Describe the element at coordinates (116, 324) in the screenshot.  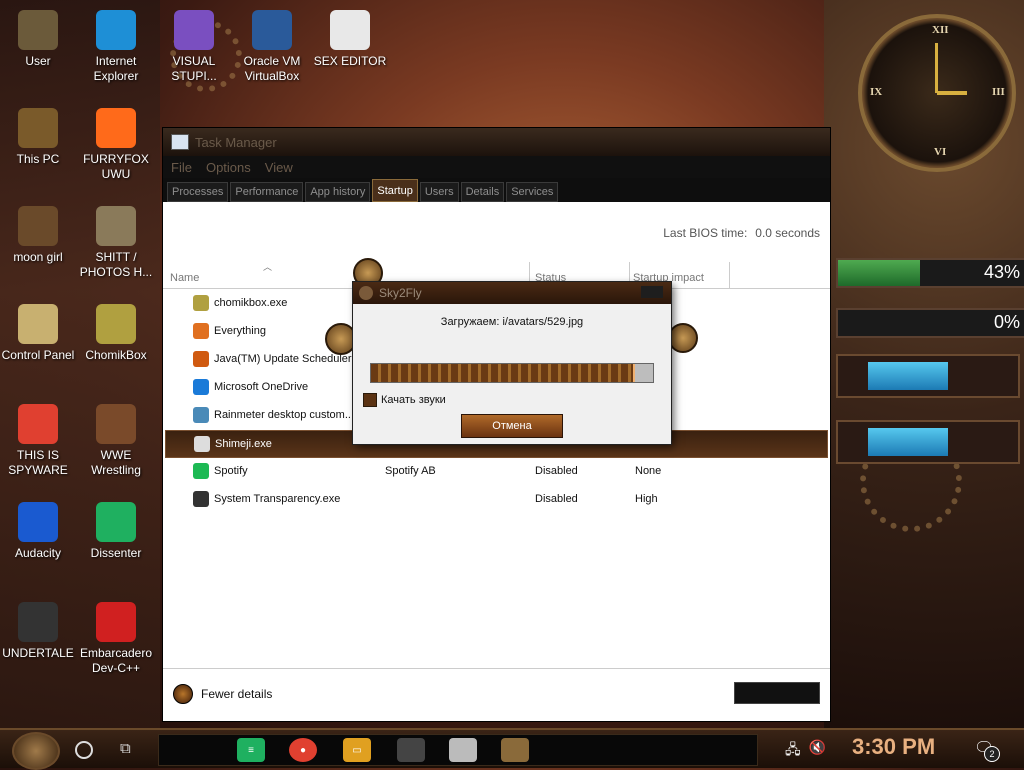
I see `chomikbox-icon` at that location.